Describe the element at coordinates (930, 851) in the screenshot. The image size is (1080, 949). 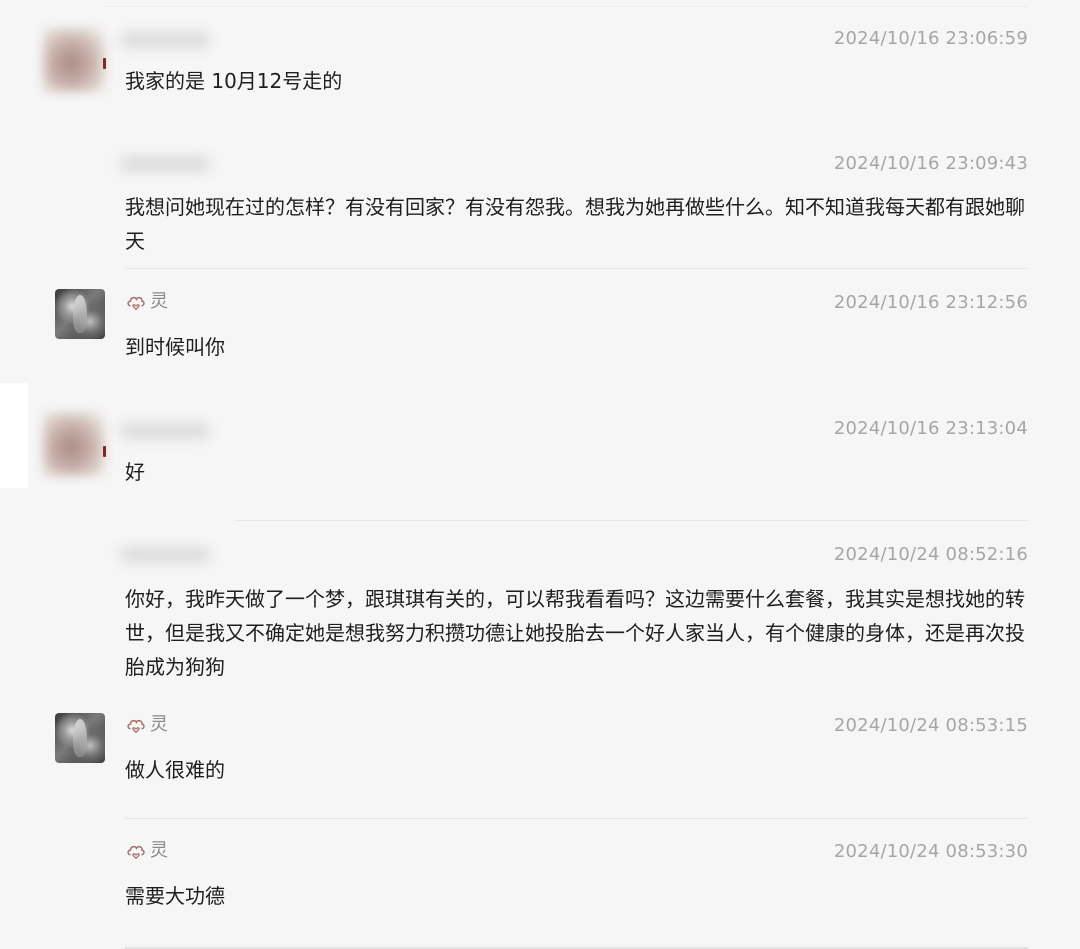
I see `message-timestamp: 2024/10/24 08:53:30` at that location.